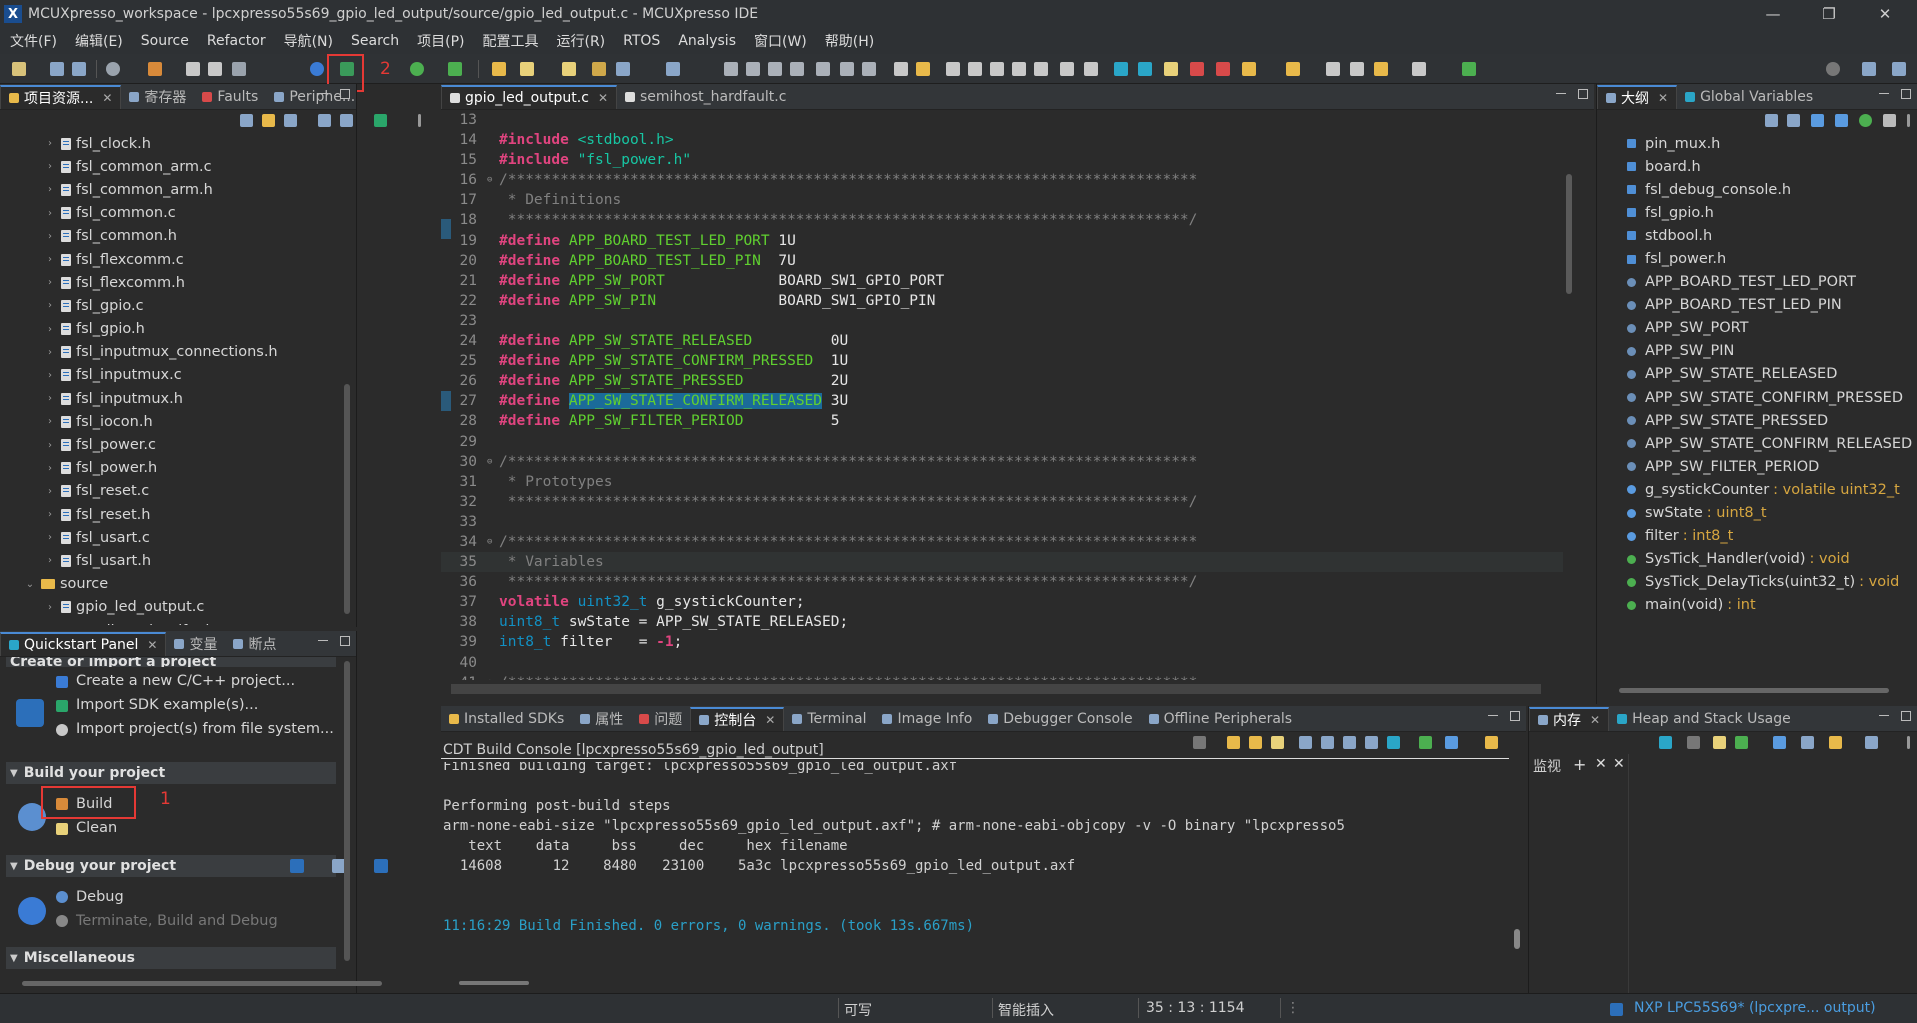 This screenshot has height=1023, width=1917. What do you see at coordinates (230, 97) in the screenshot?
I see `tab-faults: Faults` at bounding box center [230, 97].